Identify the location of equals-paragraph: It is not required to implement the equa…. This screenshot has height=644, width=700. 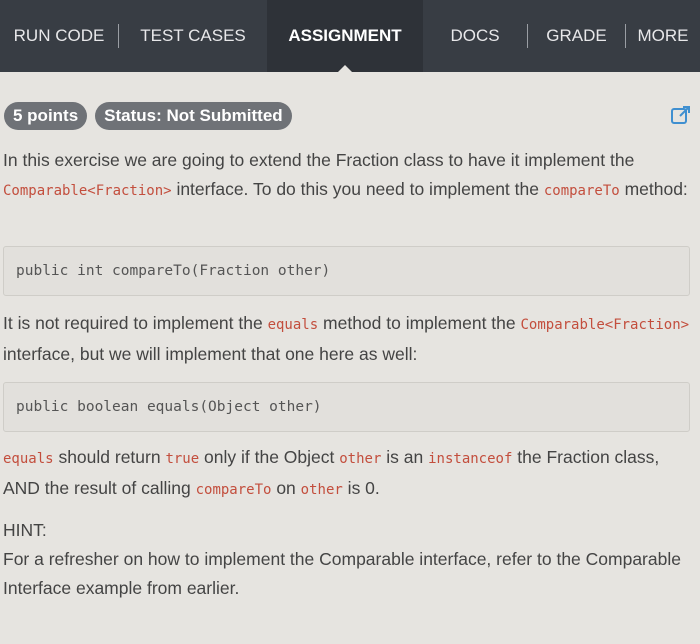
(346, 338).